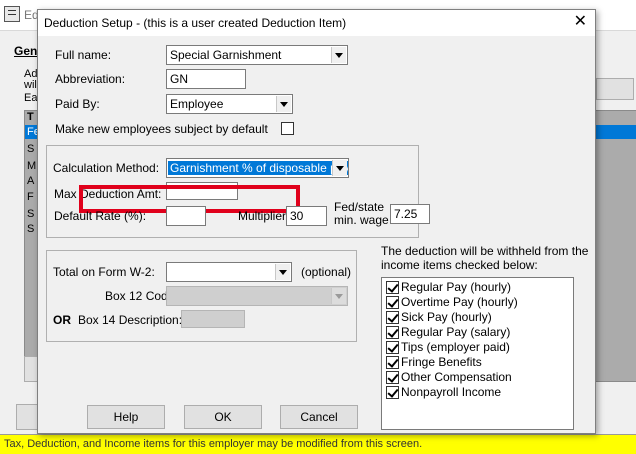 This screenshot has width=636, height=454. Describe the element at coordinates (361, 220) in the screenshot. I see `fed-state-wage-label-line2: min. wage` at that location.